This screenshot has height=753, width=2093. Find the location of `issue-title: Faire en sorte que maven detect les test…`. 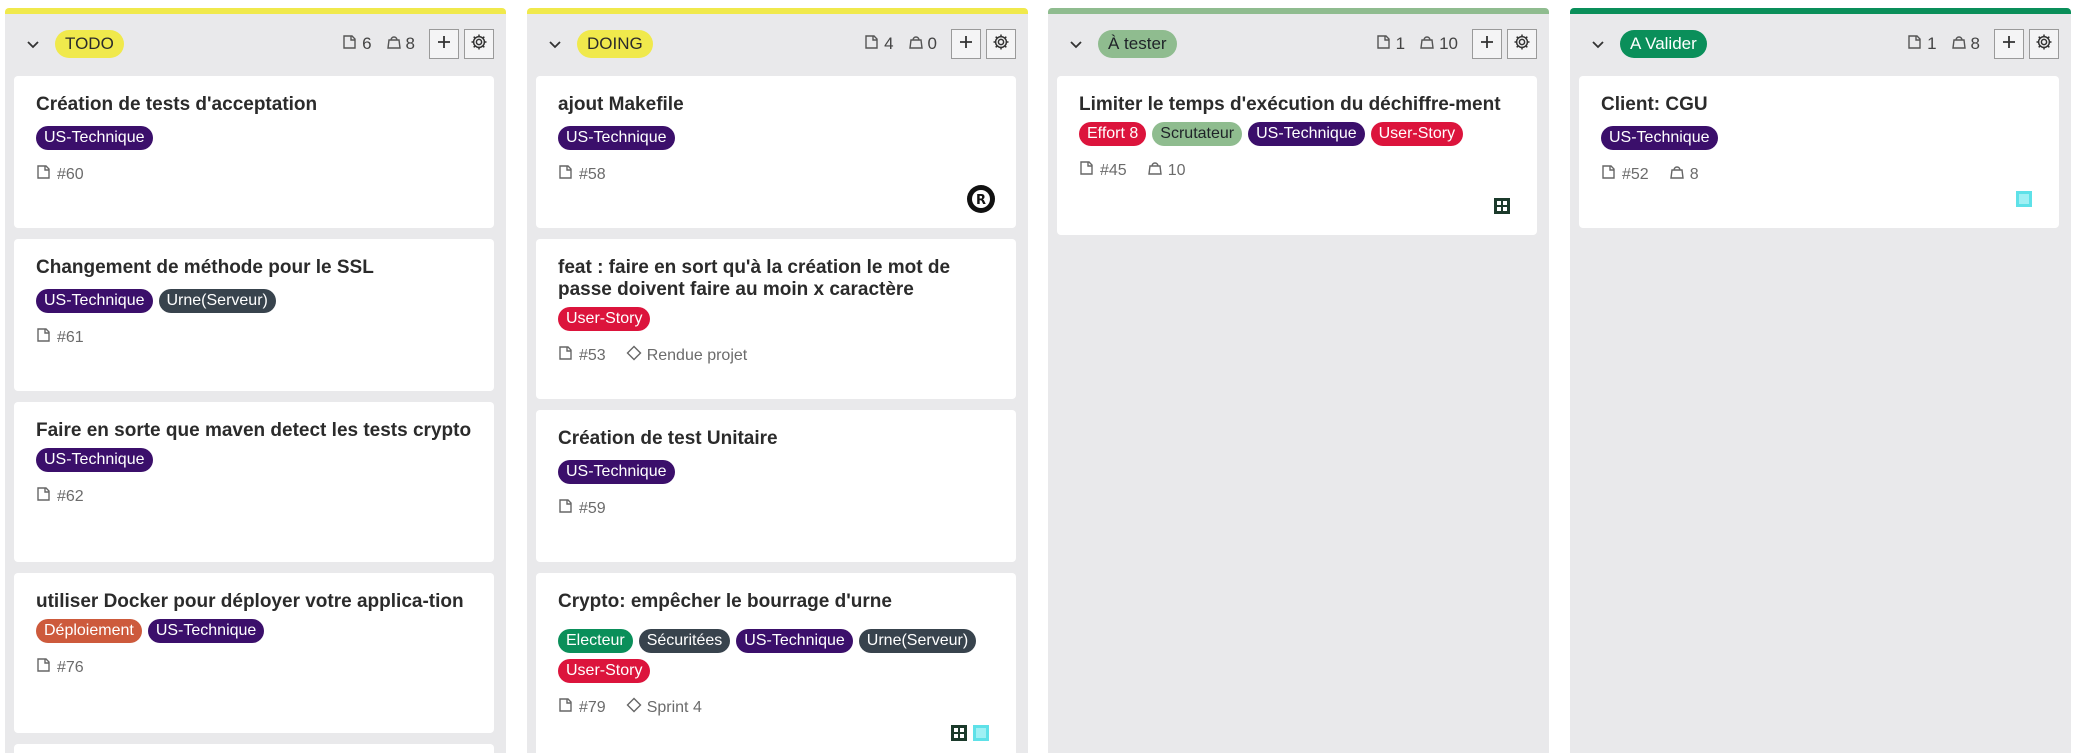

issue-title: Faire en sorte que maven detect les test… is located at coordinates (254, 431).